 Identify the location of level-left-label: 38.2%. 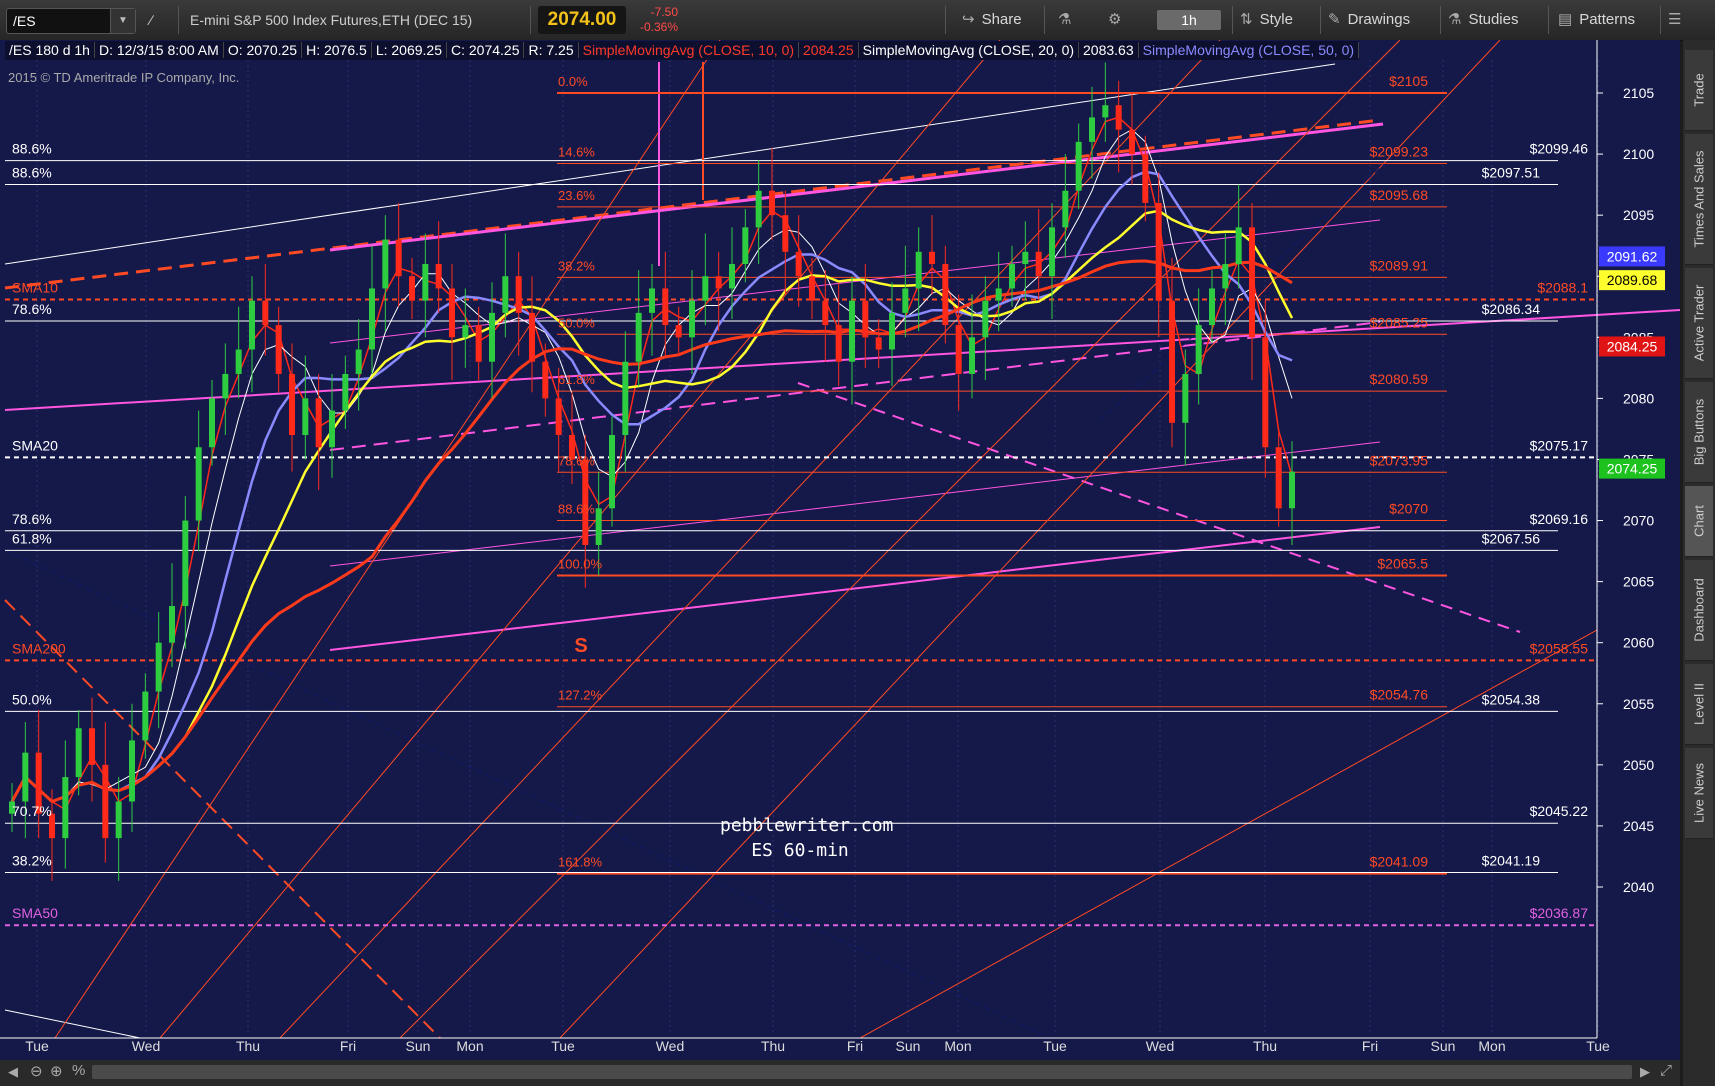
(32, 860).